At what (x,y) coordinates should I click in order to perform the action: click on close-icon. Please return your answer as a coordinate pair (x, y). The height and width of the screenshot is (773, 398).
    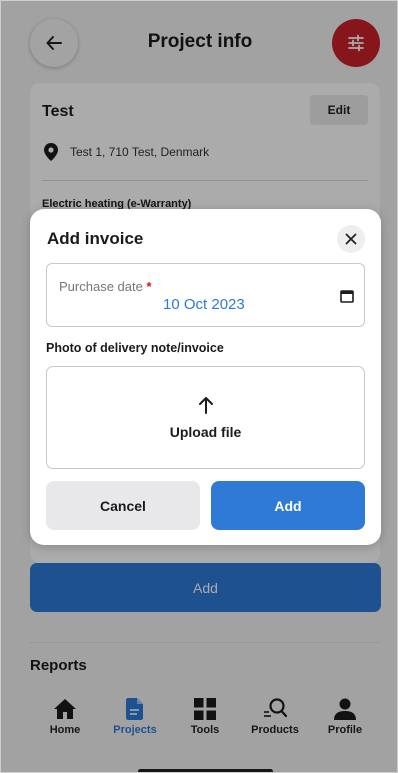
    Looking at the image, I should click on (351, 239).